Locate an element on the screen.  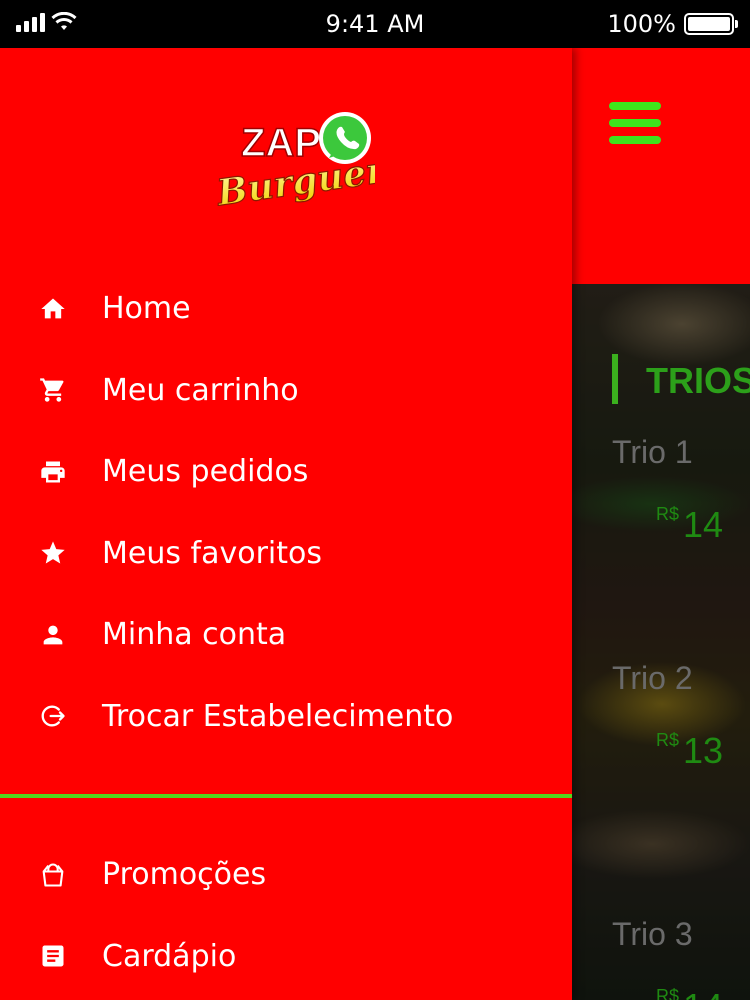
hamburger-menu-icon is located at coordinates (635, 123).